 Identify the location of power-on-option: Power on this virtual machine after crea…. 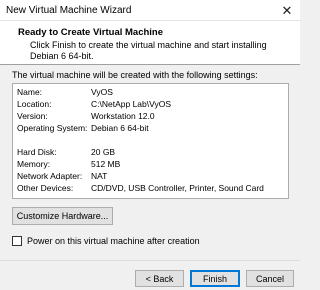
(106, 241).